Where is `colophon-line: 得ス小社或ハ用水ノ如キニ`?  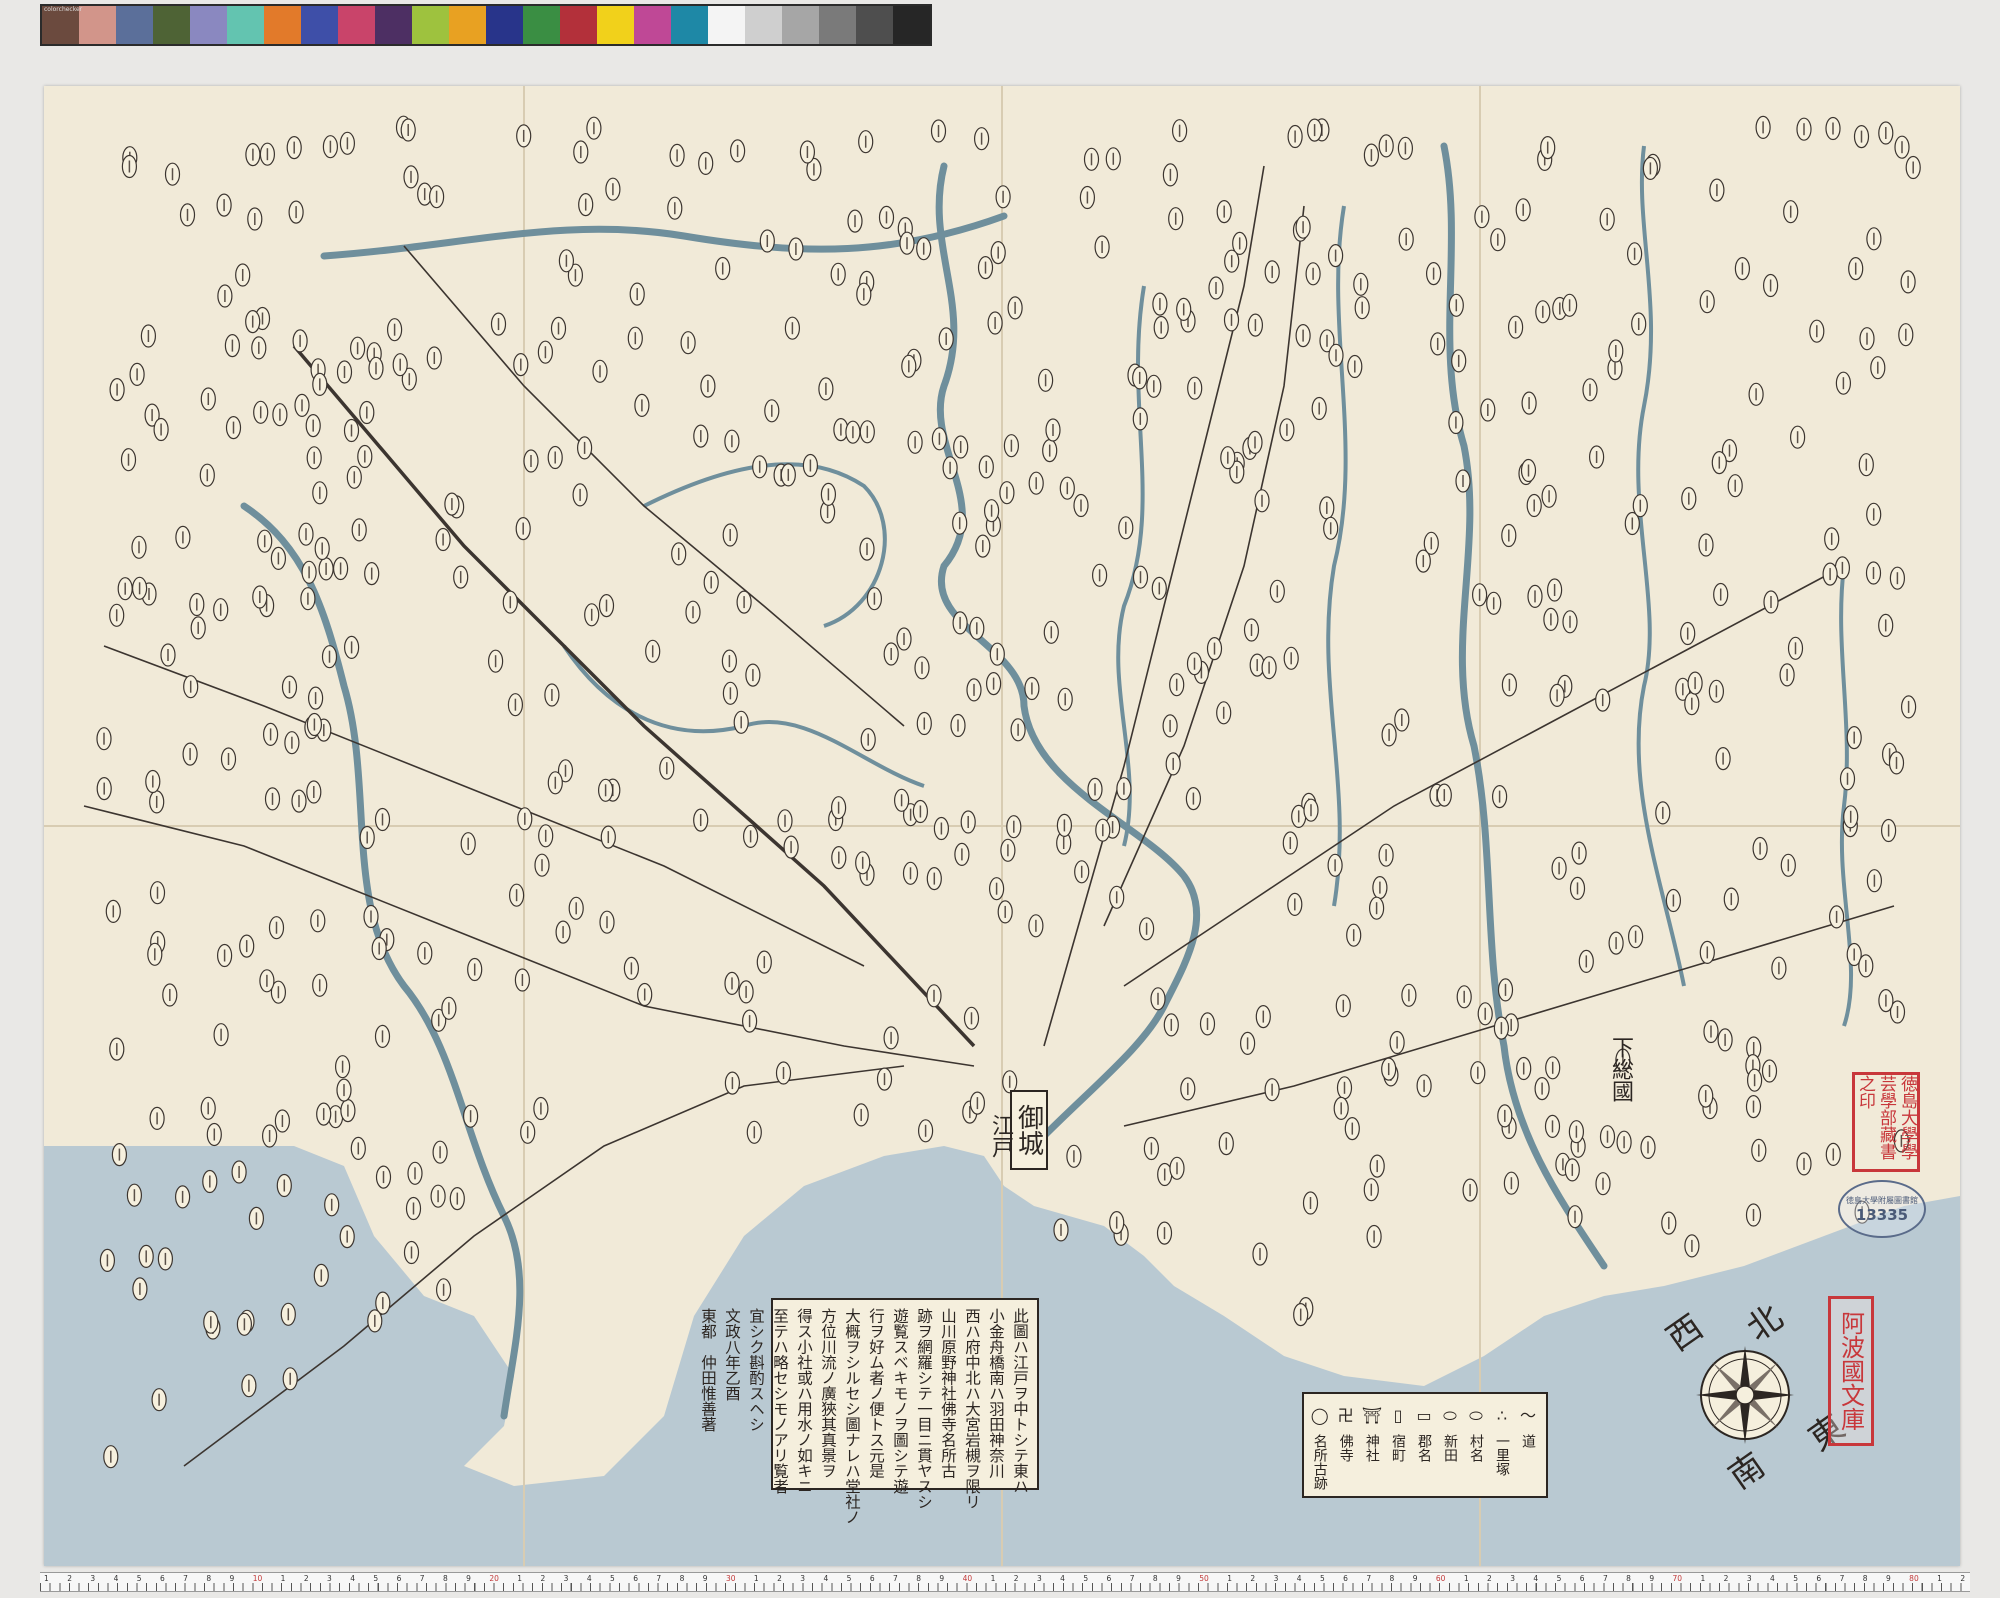
colophon-line: 得ス小社或ハ用水ノ如キニ is located at coordinates (804, 1401).